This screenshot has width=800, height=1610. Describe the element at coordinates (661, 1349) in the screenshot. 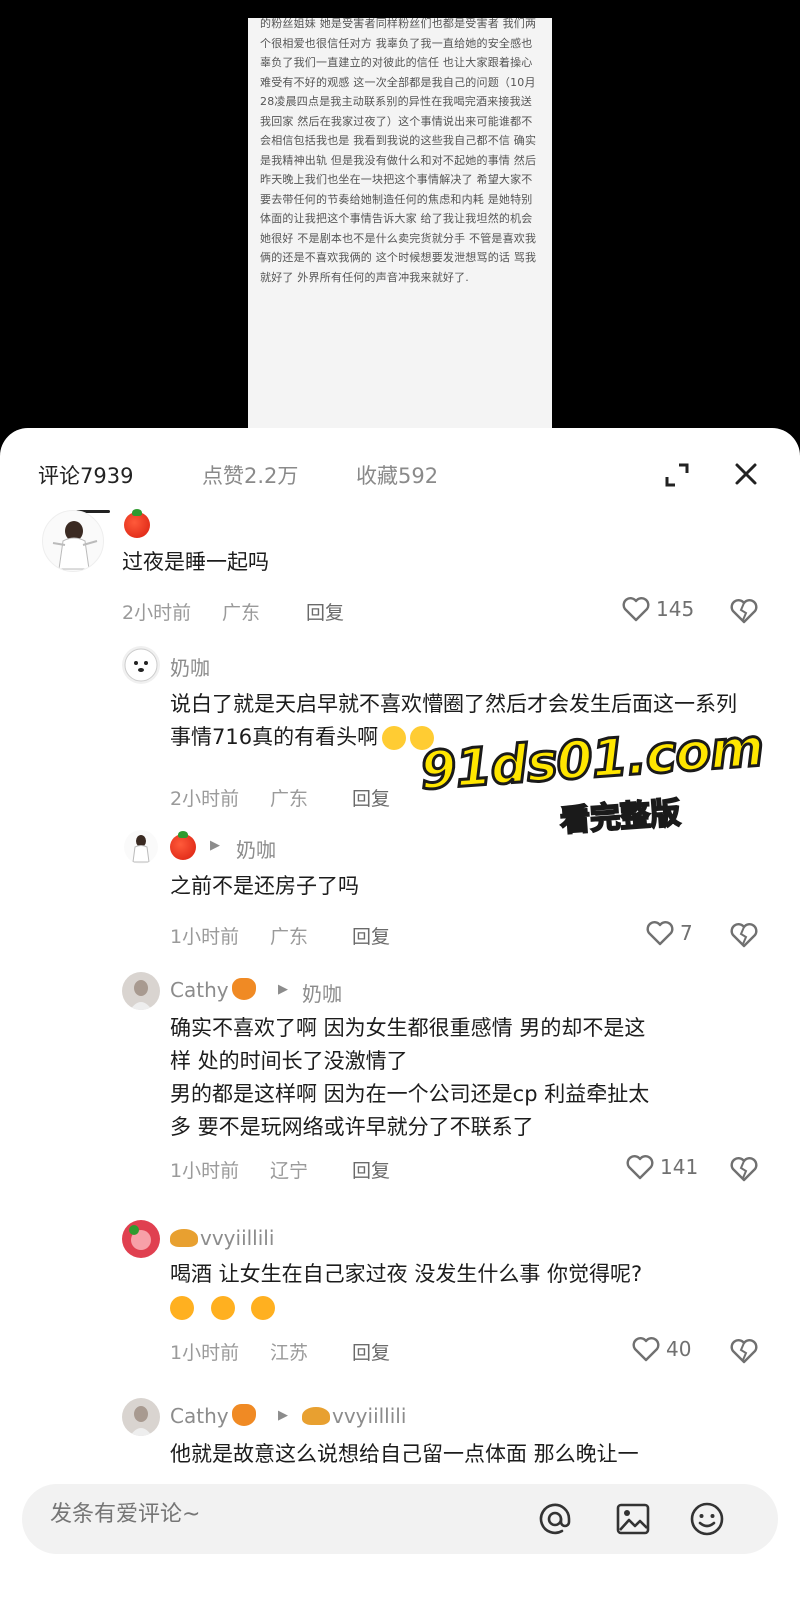

I see `like-button: 40` at that location.